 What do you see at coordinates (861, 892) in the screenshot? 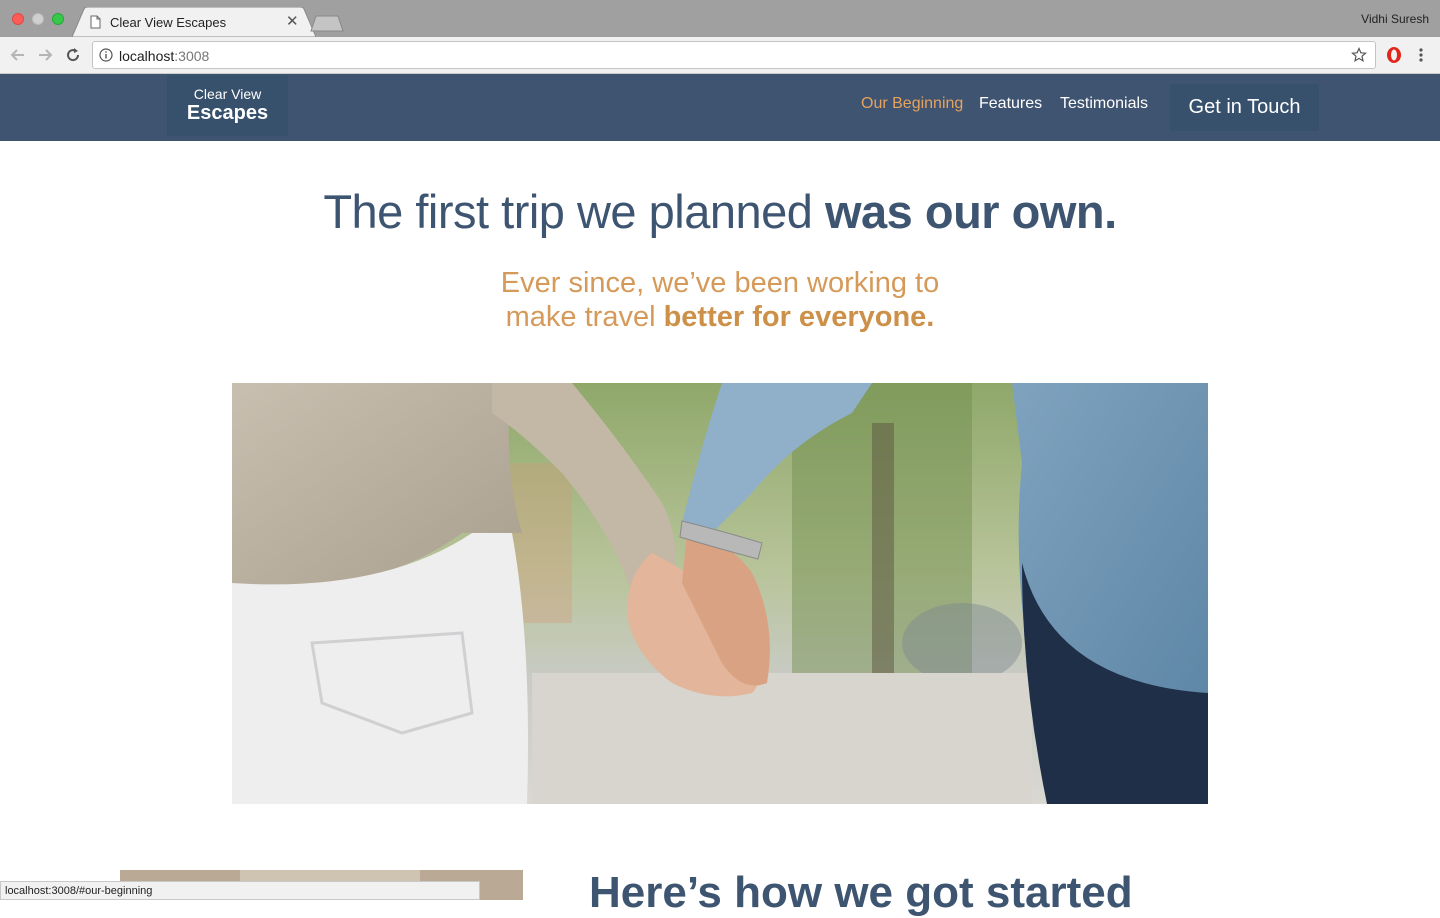
I see `section-title: Here’s how we got started` at bounding box center [861, 892].